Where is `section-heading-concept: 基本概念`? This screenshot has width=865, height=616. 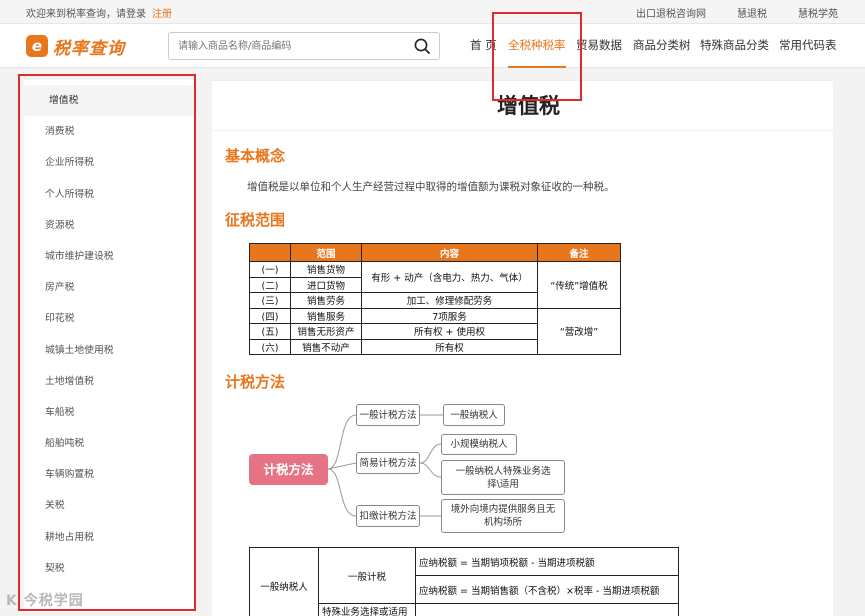 section-heading-concept: 基本概念 is located at coordinates (255, 156).